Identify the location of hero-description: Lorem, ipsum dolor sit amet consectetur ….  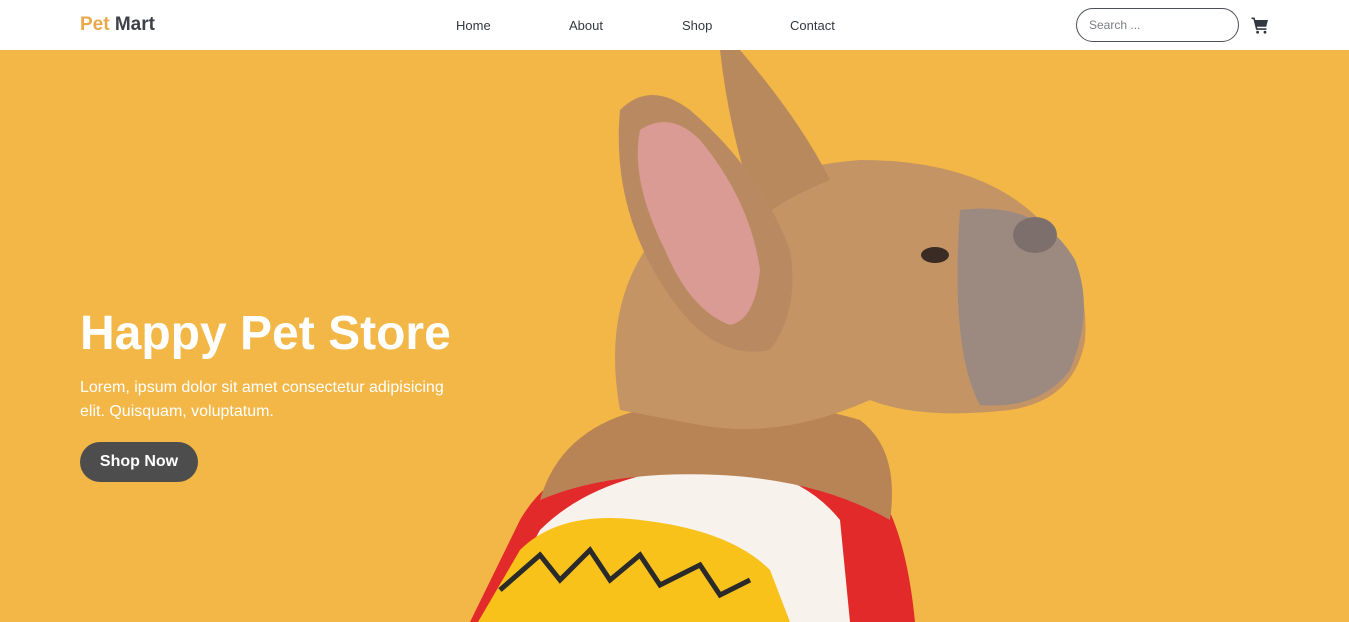
(262, 399).